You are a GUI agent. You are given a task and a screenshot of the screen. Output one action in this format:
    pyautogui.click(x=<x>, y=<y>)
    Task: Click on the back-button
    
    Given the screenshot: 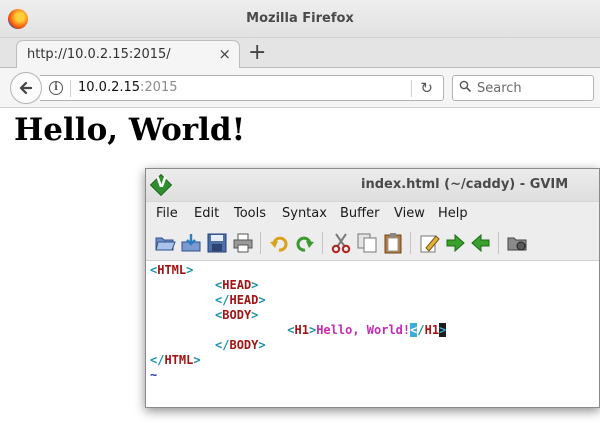 What is the action you would take?
    pyautogui.click(x=26, y=88)
    